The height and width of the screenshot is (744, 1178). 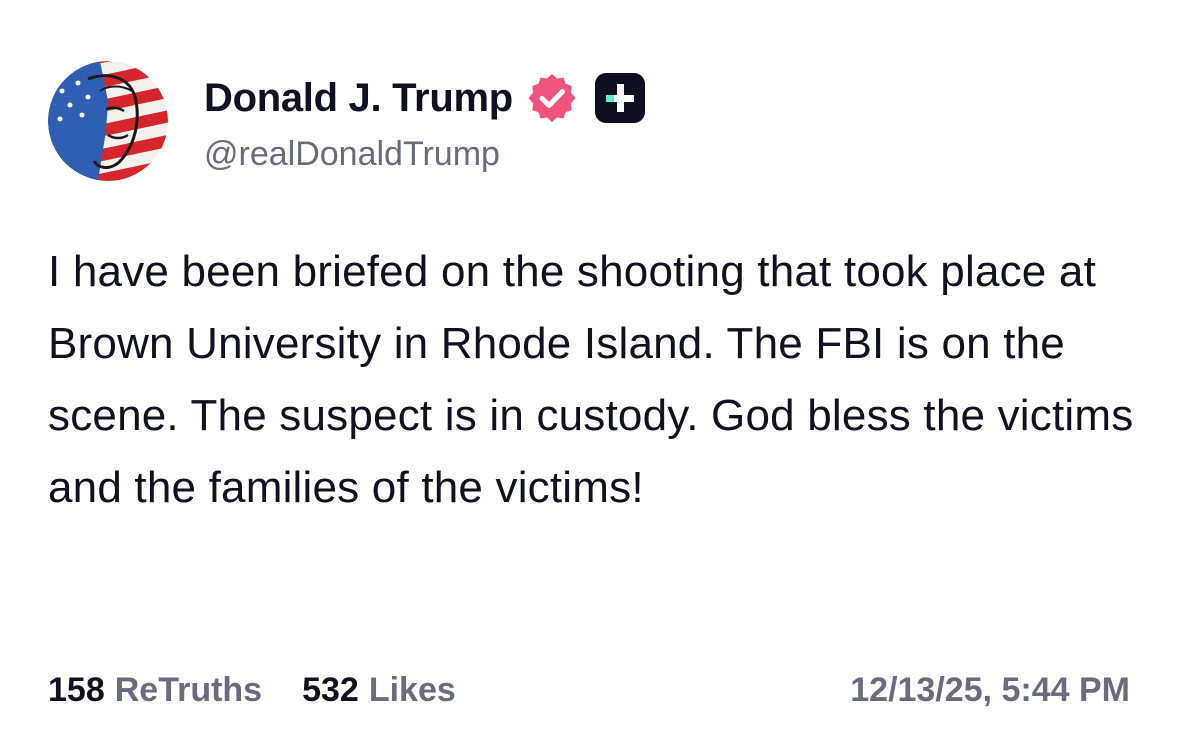 What do you see at coordinates (188, 689) in the screenshot?
I see `retruths-label: ReTruths` at bounding box center [188, 689].